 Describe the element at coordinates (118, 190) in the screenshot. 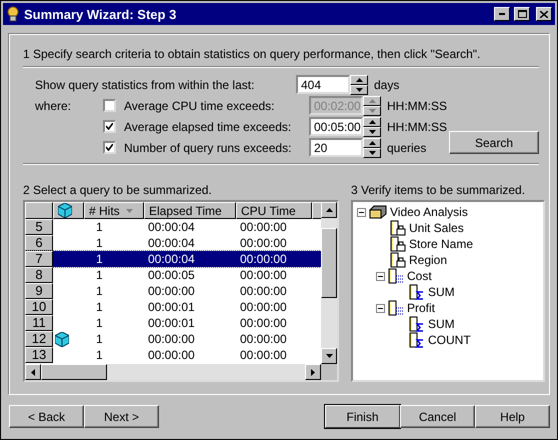

I see `step-heading: 2 Select a query to be summarized.` at that location.